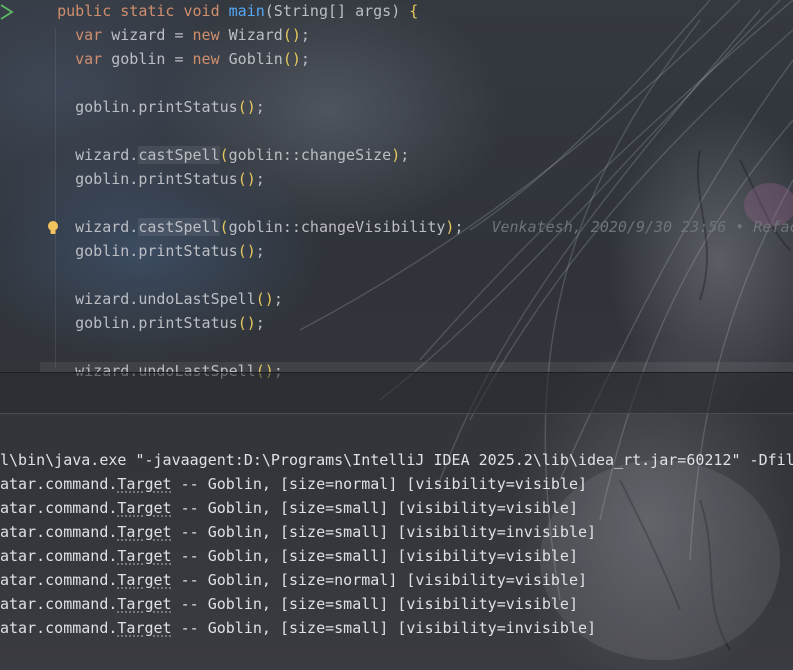 This screenshot has height=670, width=793. I want to click on code-line: var wizard = new Wizard();, so click(174, 35).